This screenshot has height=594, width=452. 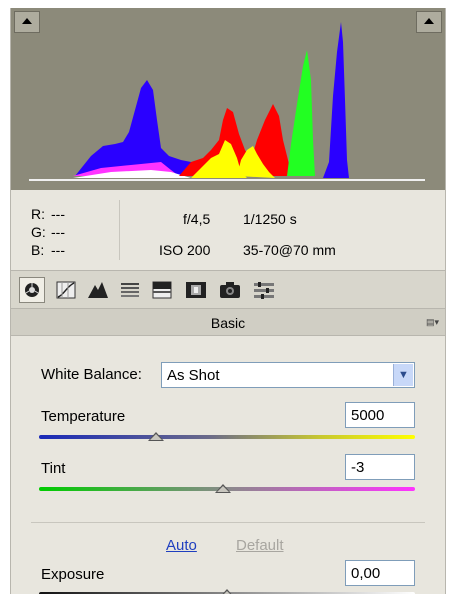 I want to click on iso-value: ISO 200, so click(x=185, y=250).